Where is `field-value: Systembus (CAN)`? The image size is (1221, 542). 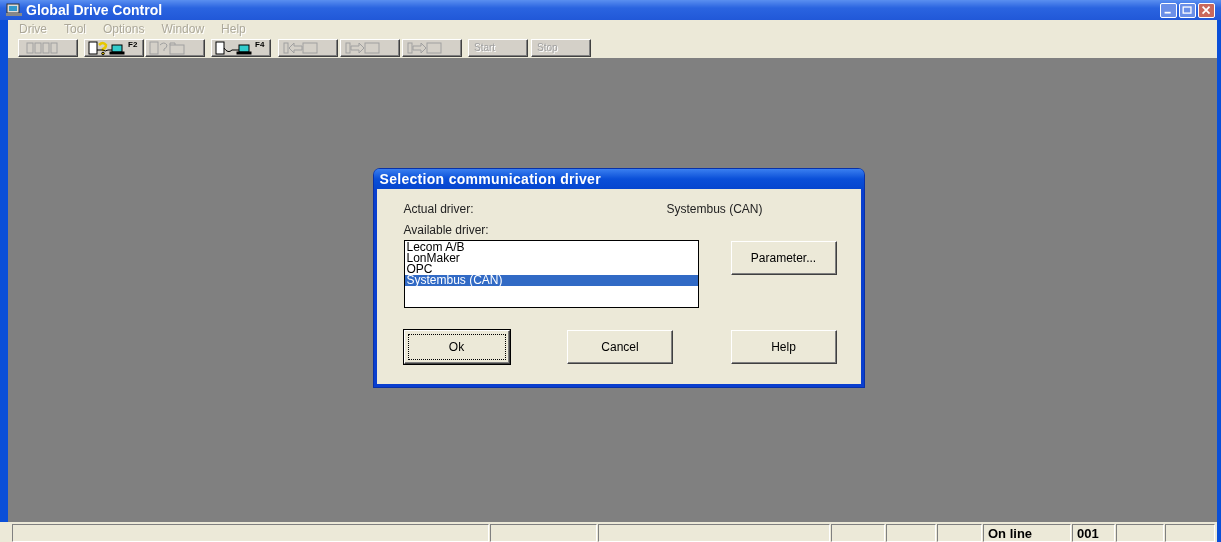
field-value: Systembus (CAN) is located at coordinates (714, 209).